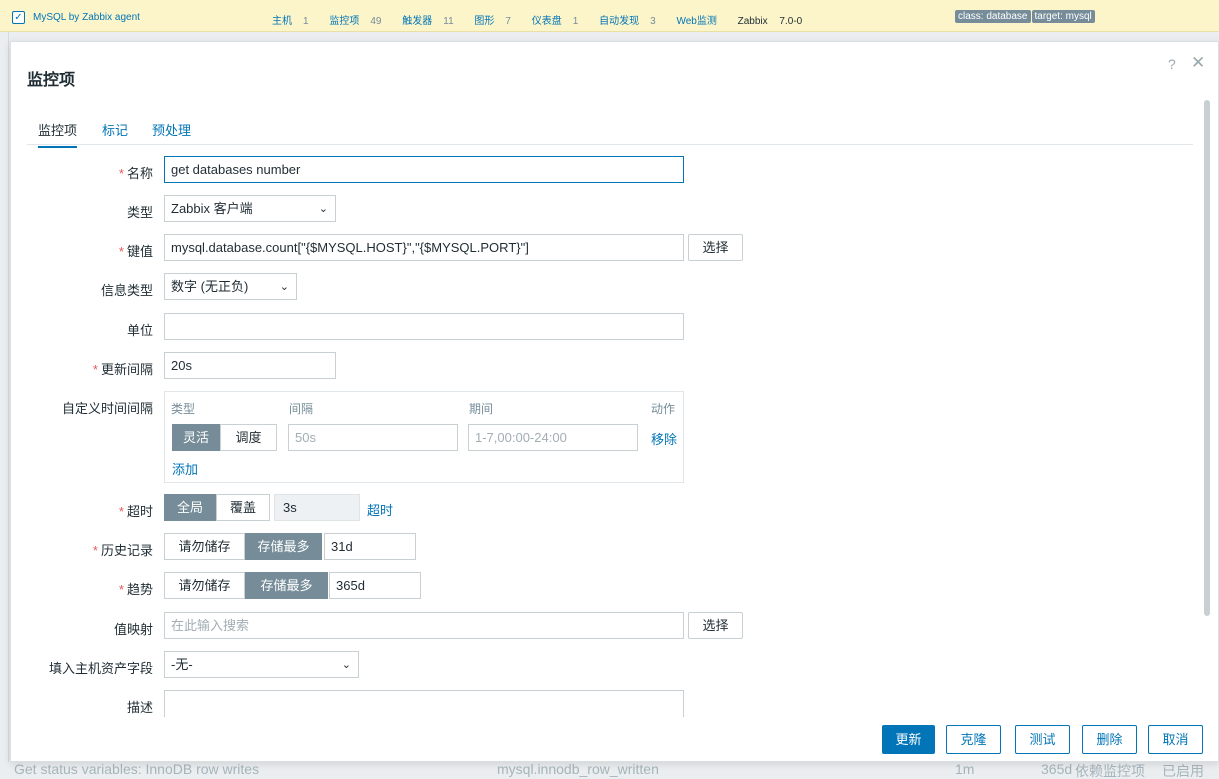 This screenshot has width=1219, height=779. Describe the element at coordinates (1172, 64) in the screenshot. I see `help-icon: ?` at that location.